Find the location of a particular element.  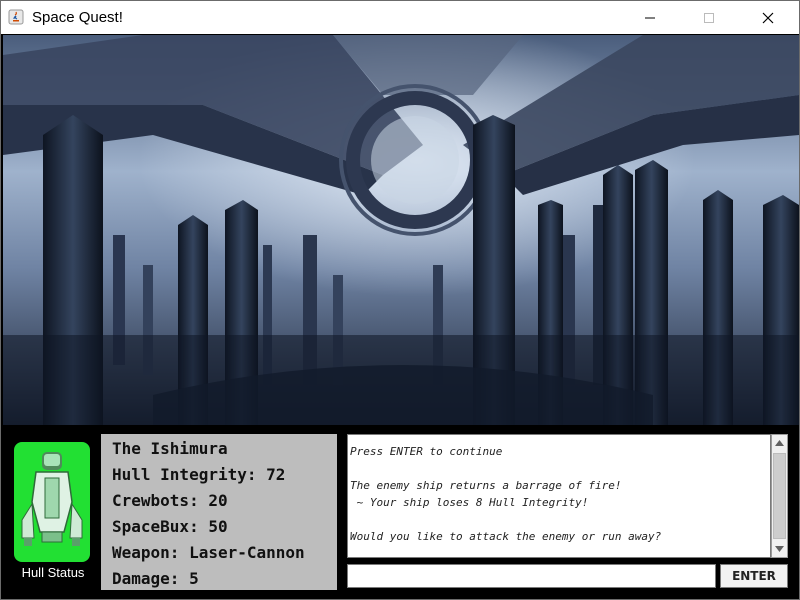

scroll-down-icon is located at coordinates (779, 549).